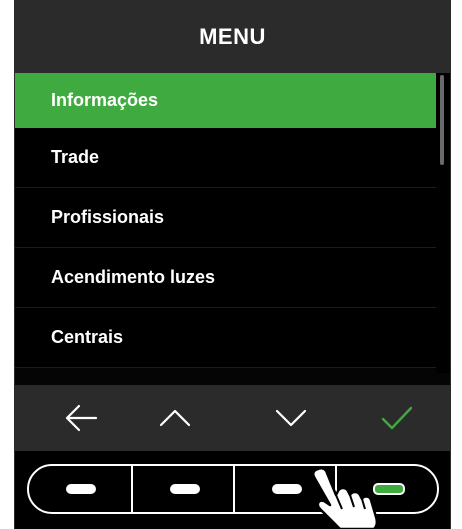 The height and width of the screenshot is (529, 462). I want to click on hand-pointer-icon, so click(345, 497).